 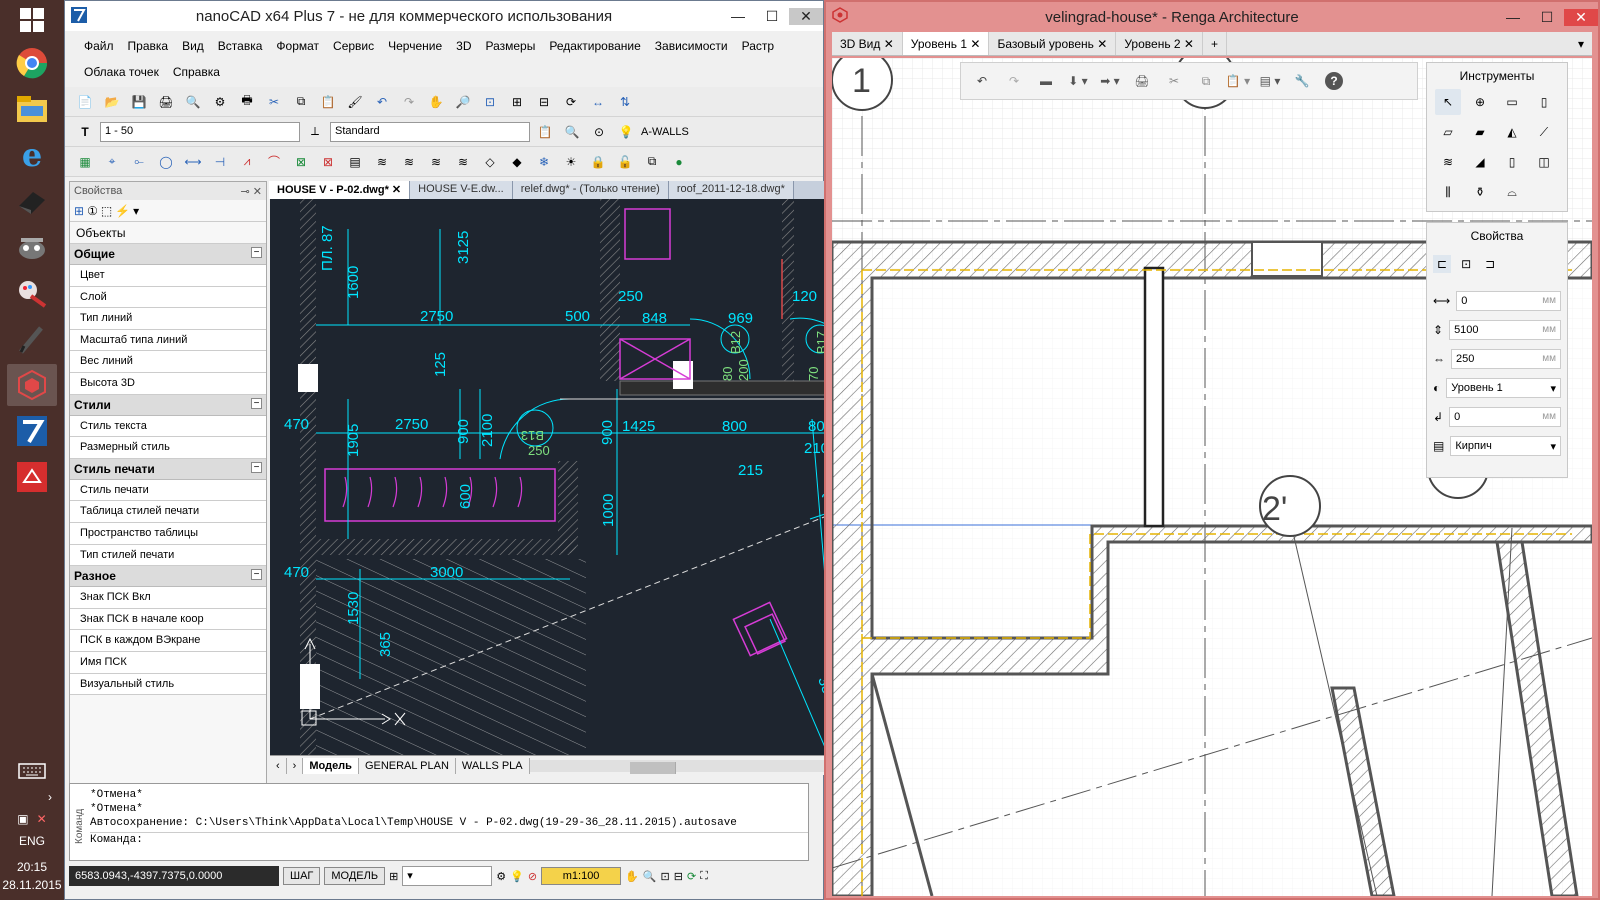 I want to click on level-select: Уровень 1 ▾, so click(x=1503, y=387).